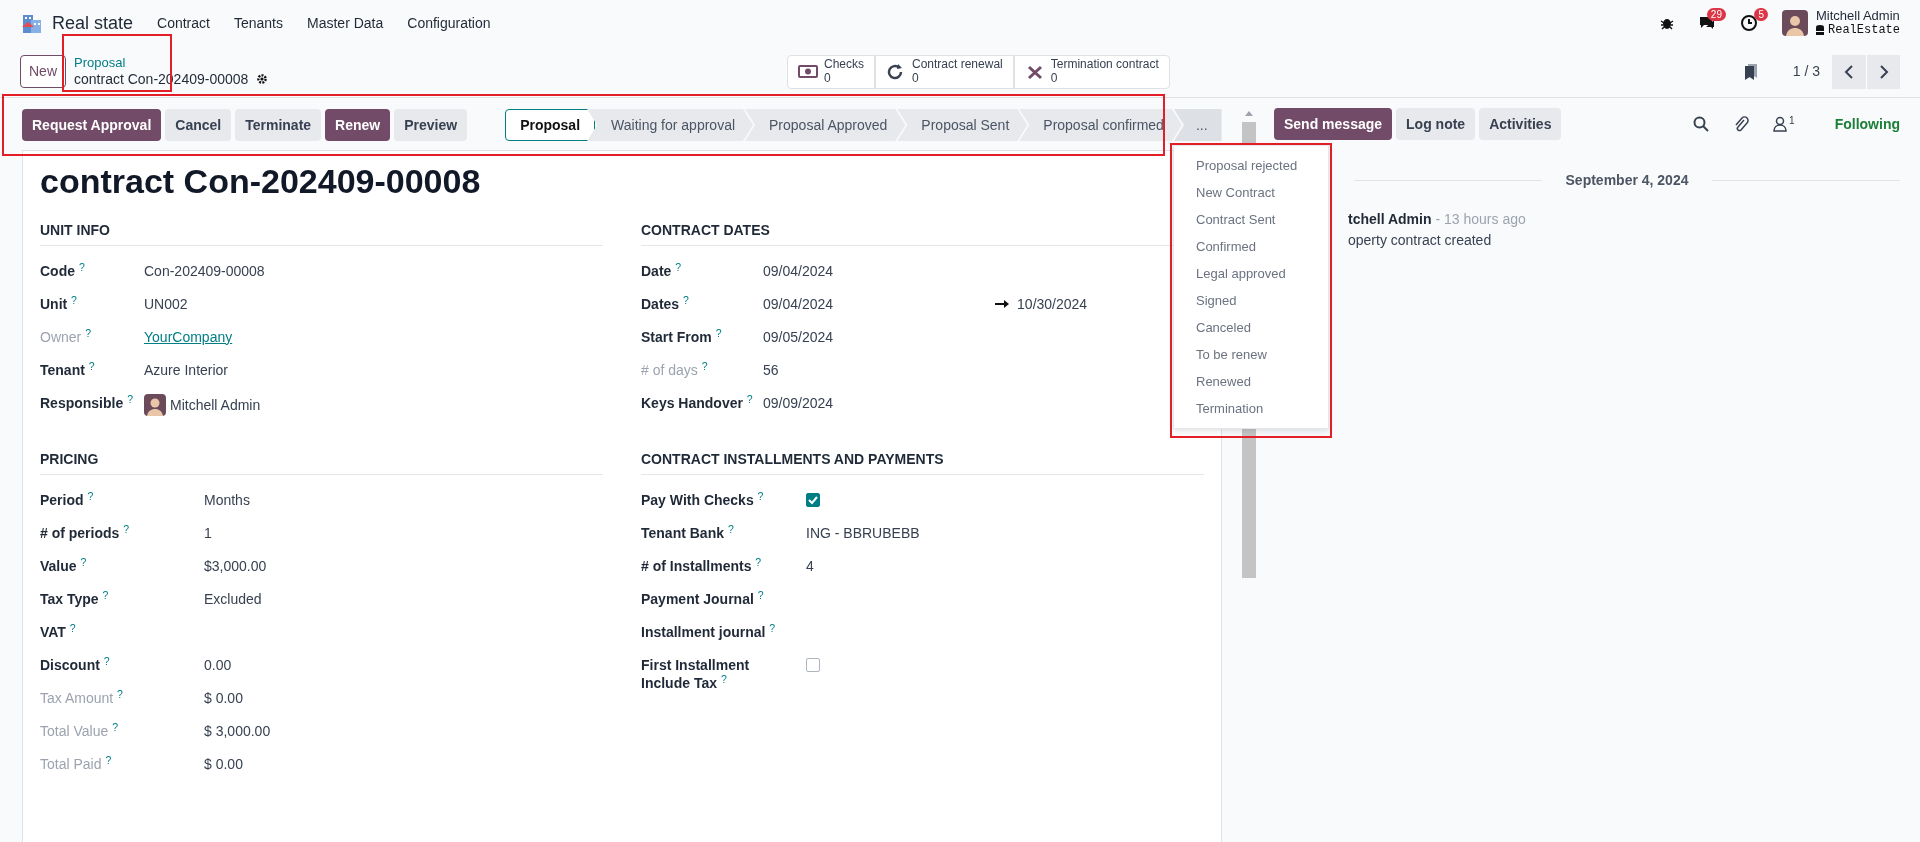 The width and height of the screenshot is (1920, 842). What do you see at coordinates (1251, 165) in the screenshot?
I see `dropdown-item: Proposal rejected` at bounding box center [1251, 165].